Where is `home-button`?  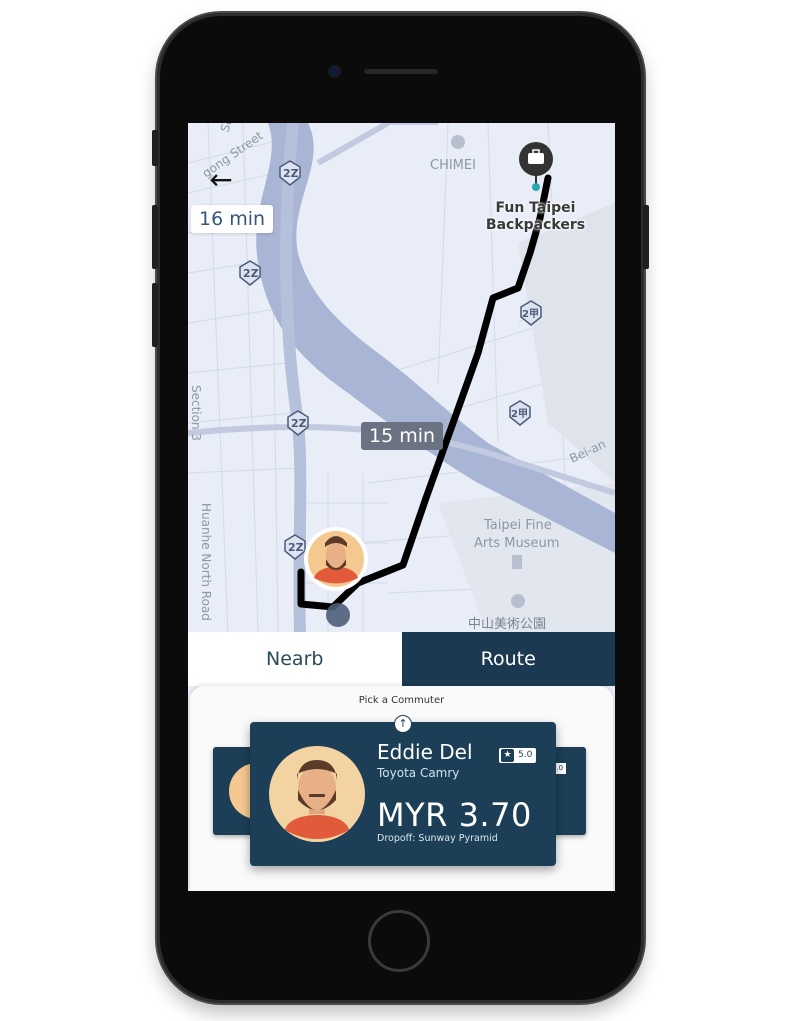
home-button is located at coordinates (399, 941).